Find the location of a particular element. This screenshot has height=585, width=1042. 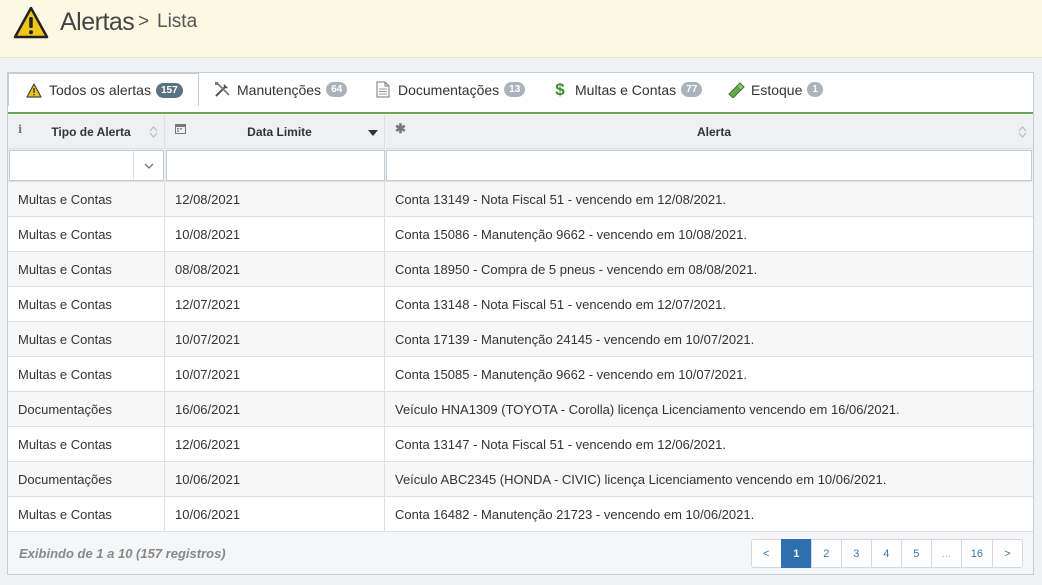

tab-manutencoes: Manutenções 64 is located at coordinates (280, 89).